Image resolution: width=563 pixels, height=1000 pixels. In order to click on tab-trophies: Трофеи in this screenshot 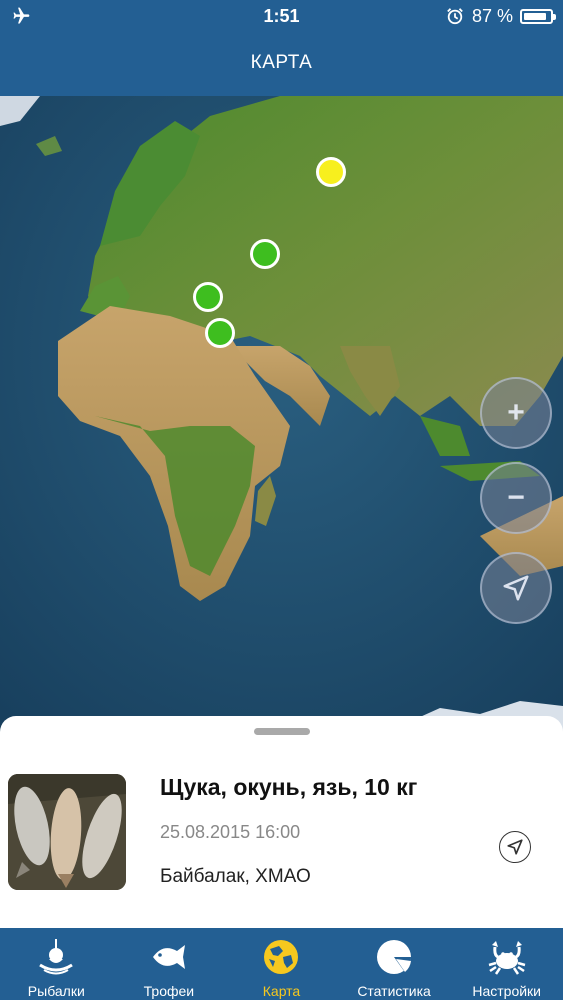, I will do `click(169, 964)`.